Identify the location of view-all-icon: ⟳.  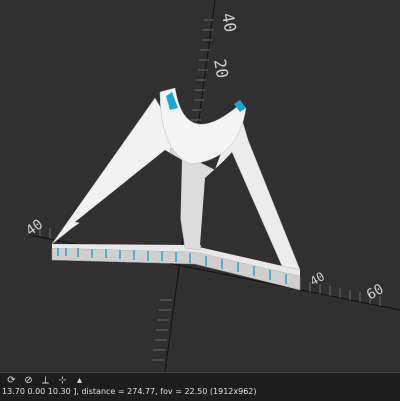
(11, 380).